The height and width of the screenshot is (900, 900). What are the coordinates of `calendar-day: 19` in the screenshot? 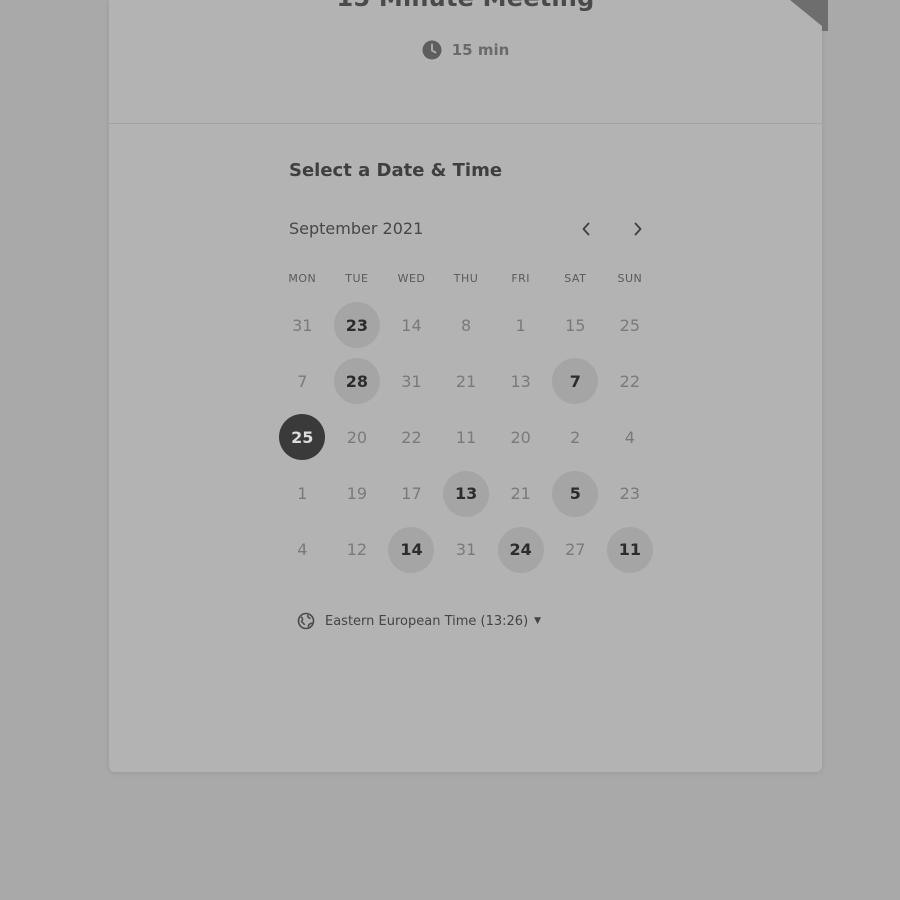 It's located at (357, 494).